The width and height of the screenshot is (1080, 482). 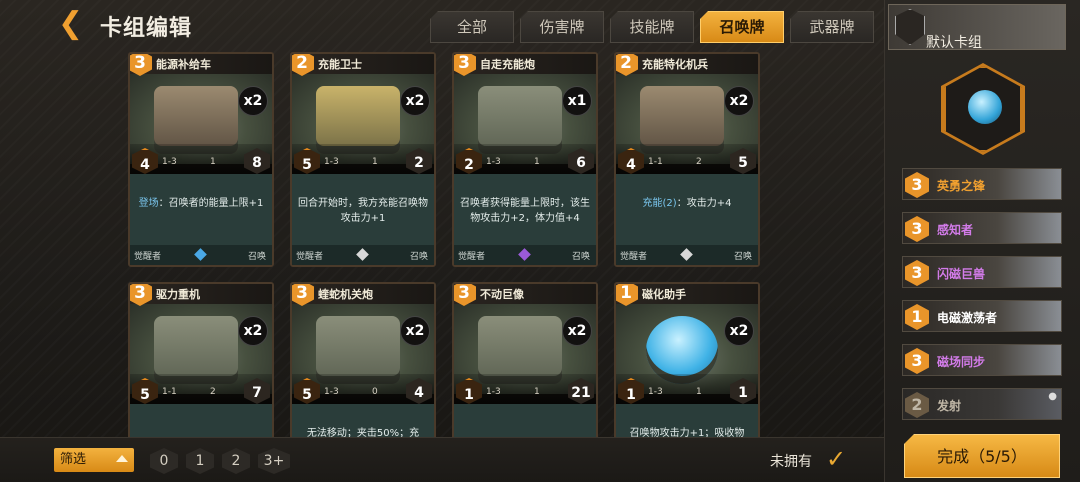 What do you see at coordinates (183, 64) in the screenshot?
I see `card-name: 能源补给车` at bounding box center [183, 64].